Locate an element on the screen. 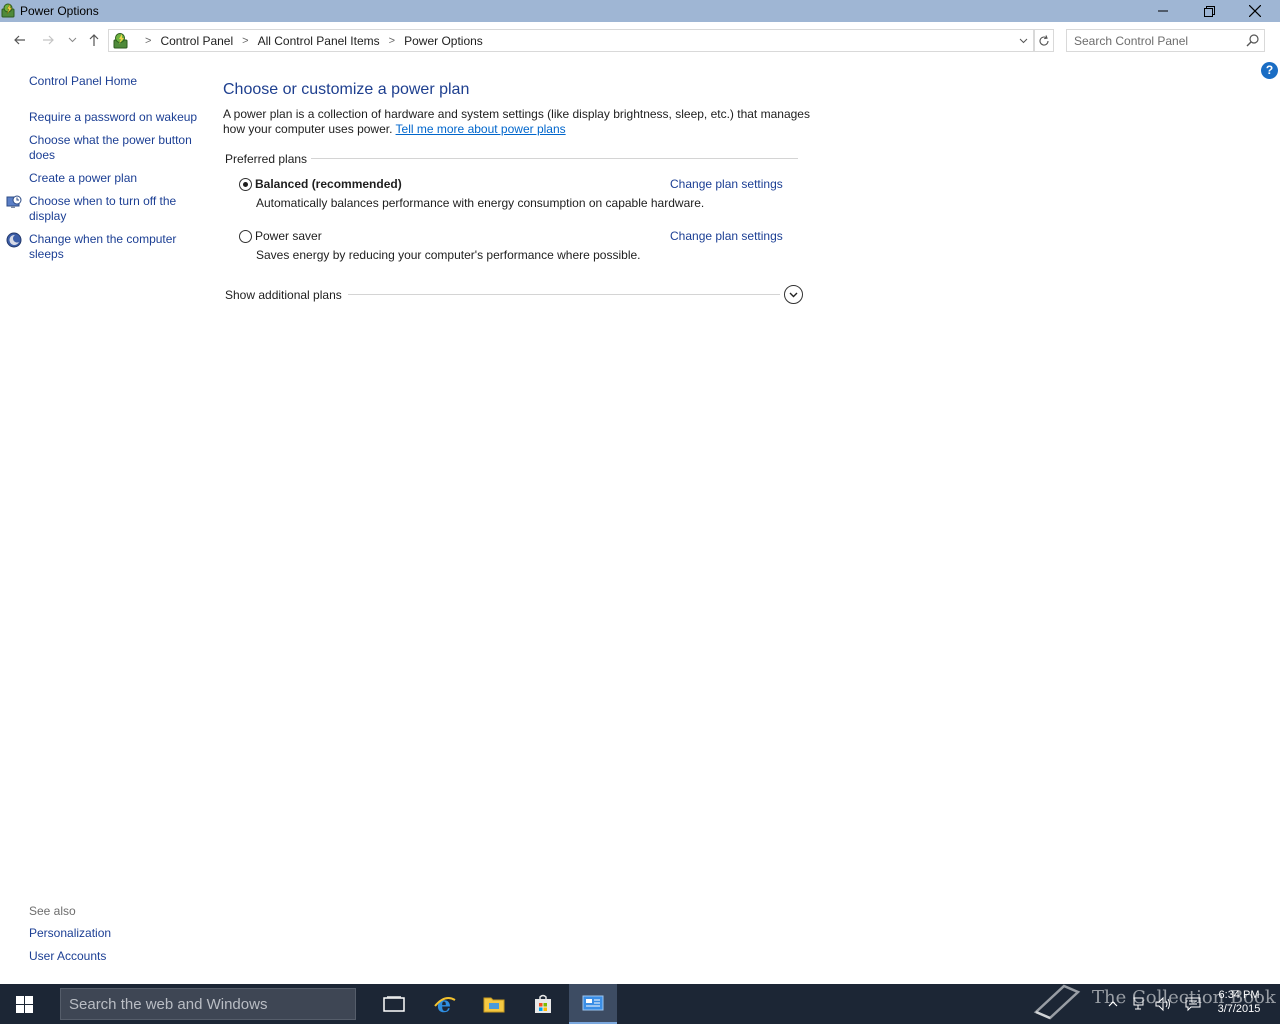 The height and width of the screenshot is (1024, 1280). clock-time: 6:34 PM is located at coordinates (1239, 995).